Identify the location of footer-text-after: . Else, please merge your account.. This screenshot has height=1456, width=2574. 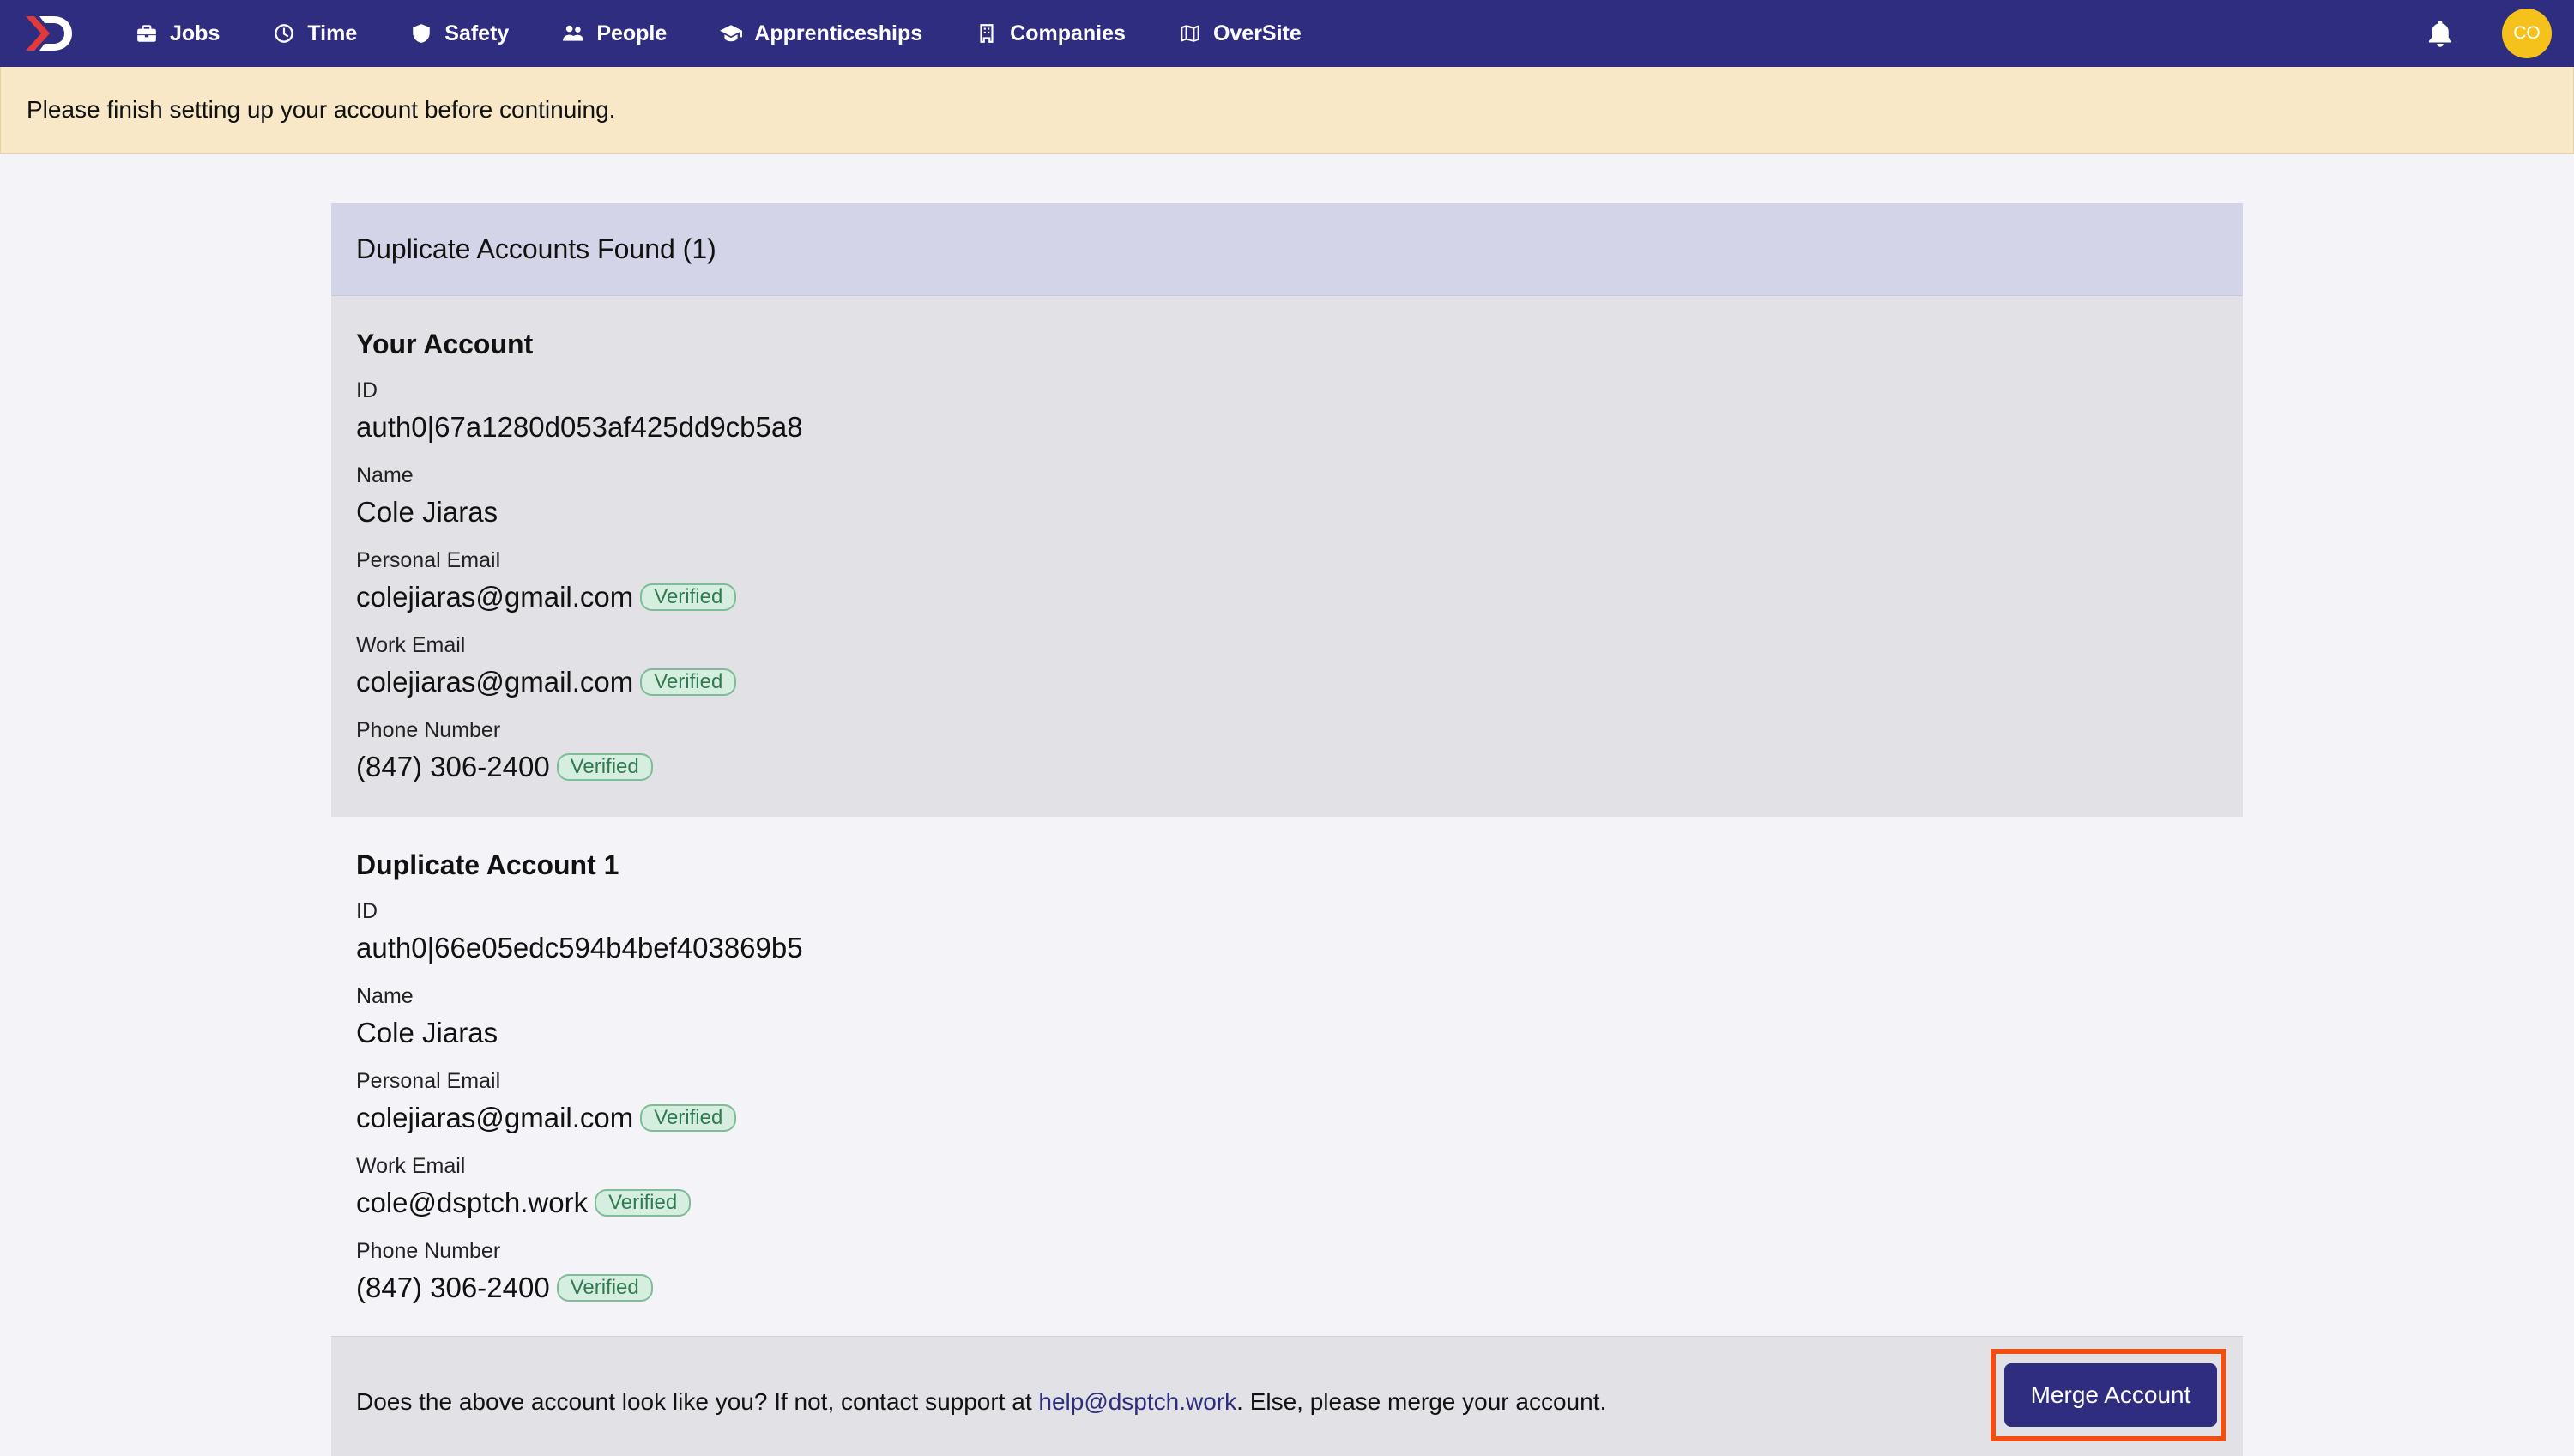
(1422, 1401).